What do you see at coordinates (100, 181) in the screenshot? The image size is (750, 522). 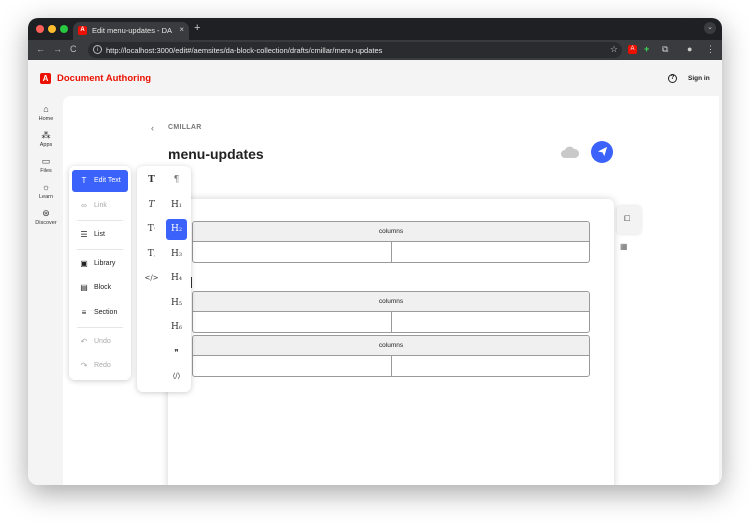 I see `menu-item-edit-text: T Edit Text` at bounding box center [100, 181].